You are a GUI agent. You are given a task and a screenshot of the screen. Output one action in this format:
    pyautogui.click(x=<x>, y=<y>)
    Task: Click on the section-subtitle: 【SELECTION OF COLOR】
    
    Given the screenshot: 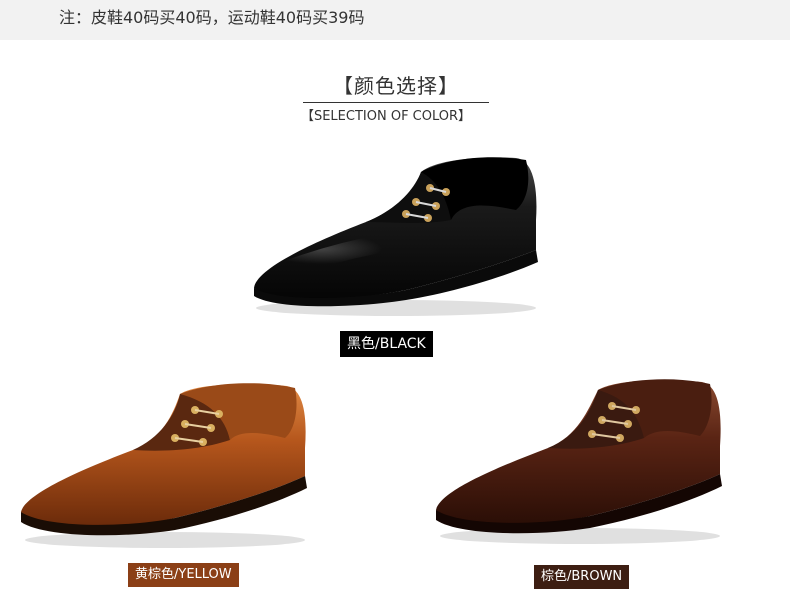 What is the action you would take?
    pyautogui.click(x=386, y=116)
    